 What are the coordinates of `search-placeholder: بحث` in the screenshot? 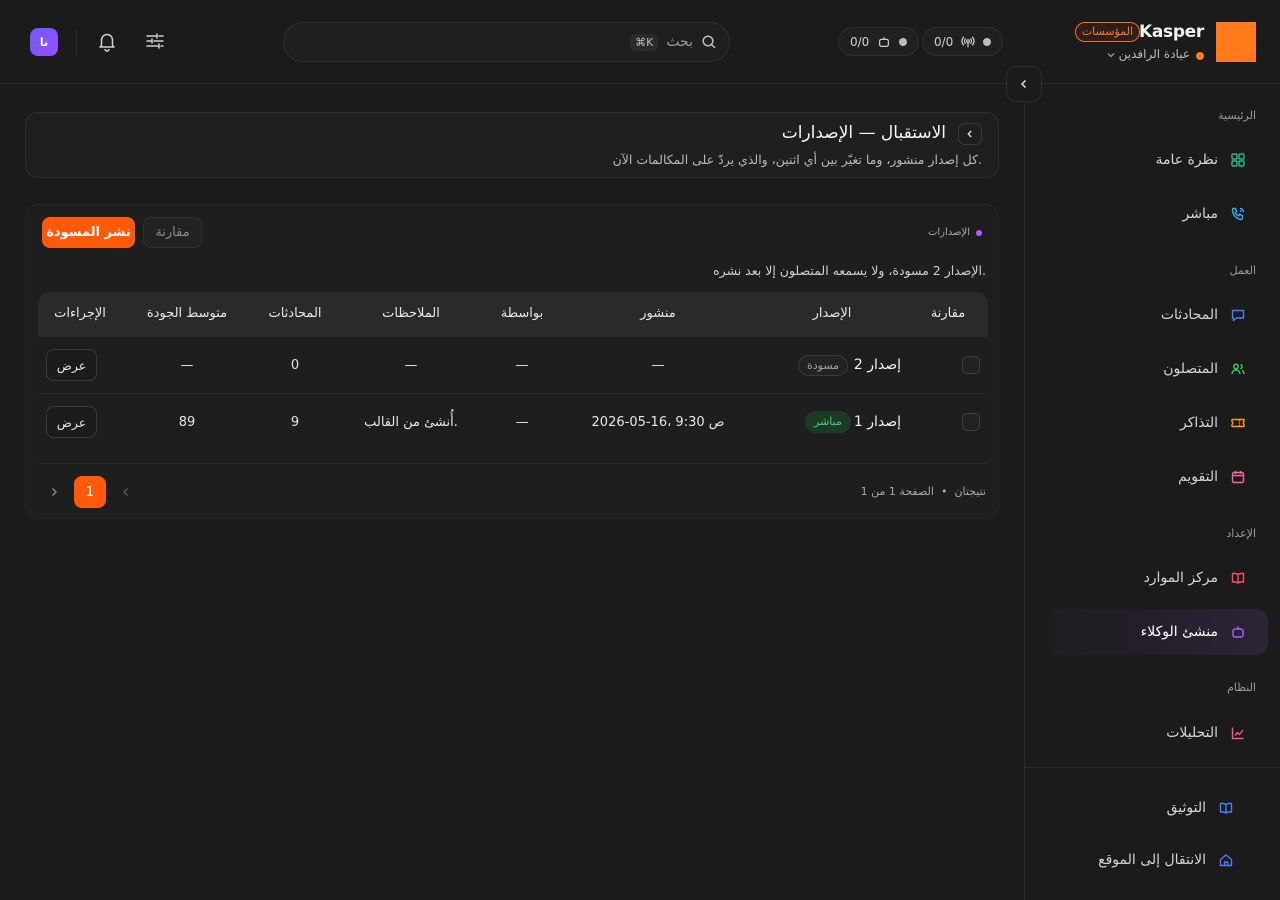 It's located at (679, 42).